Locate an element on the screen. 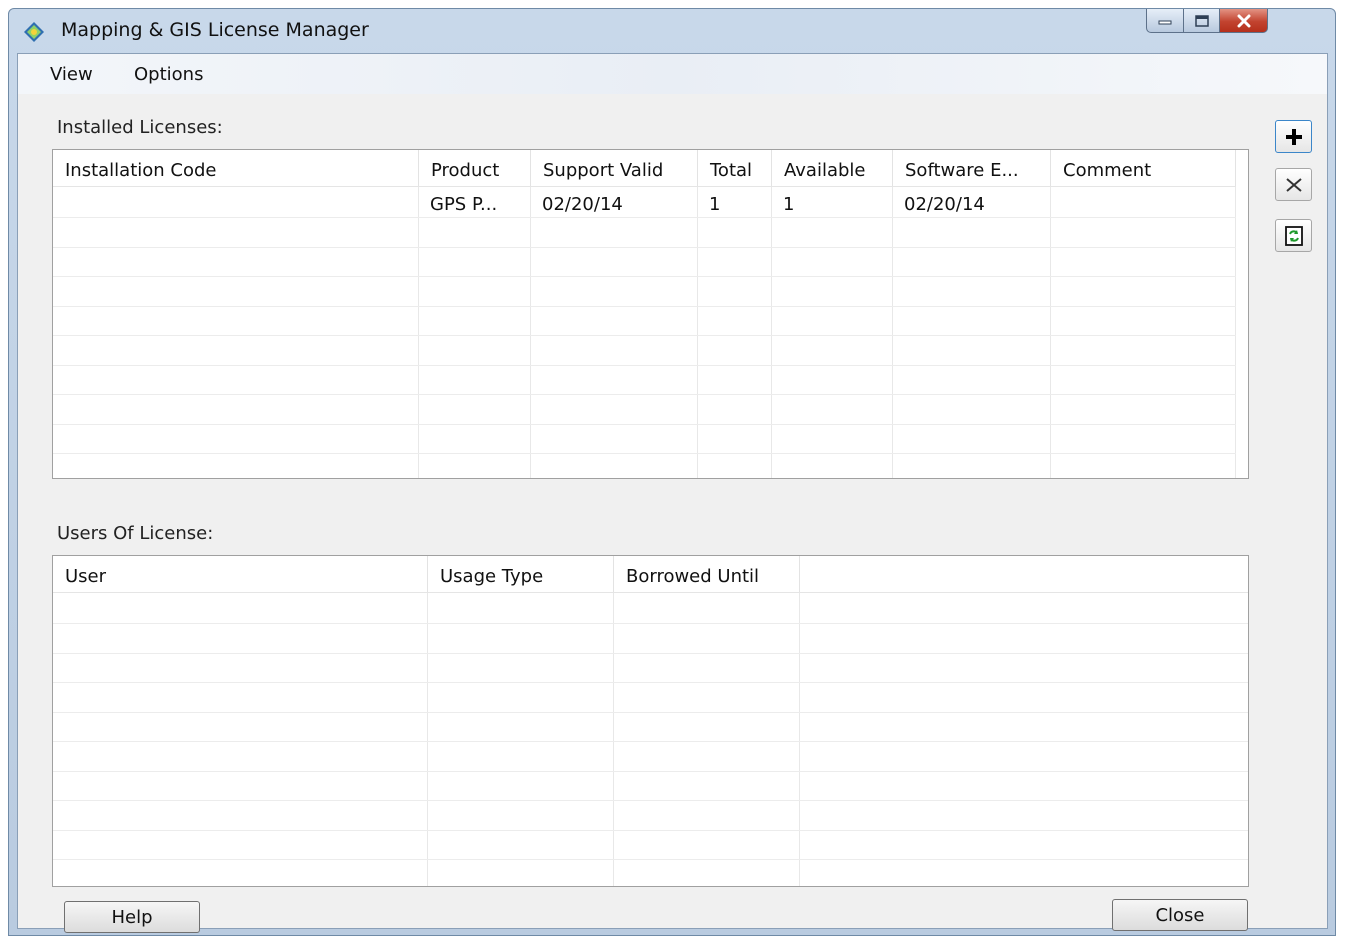 This screenshot has width=1349, height=937. users-header: User Usage Type Borrowed Until is located at coordinates (650, 574).